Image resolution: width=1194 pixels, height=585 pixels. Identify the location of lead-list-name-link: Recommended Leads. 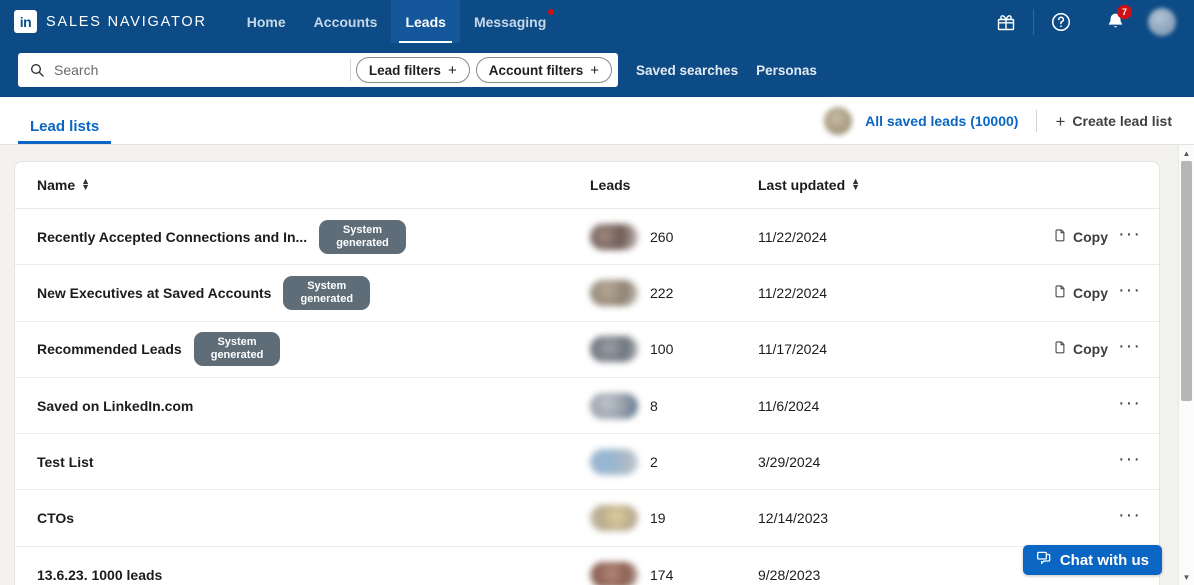
(109, 349).